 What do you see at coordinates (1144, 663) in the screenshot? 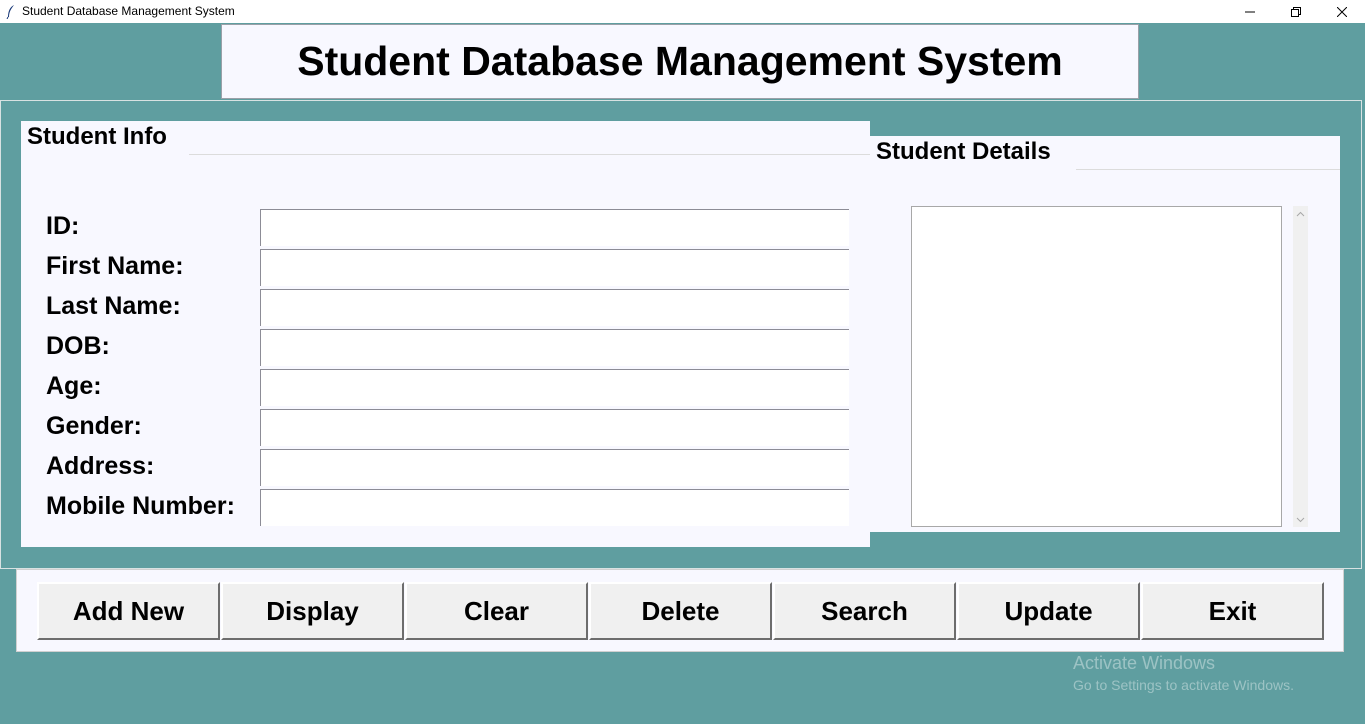
I see `watermark-title: Activate Windows` at bounding box center [1144, 663].